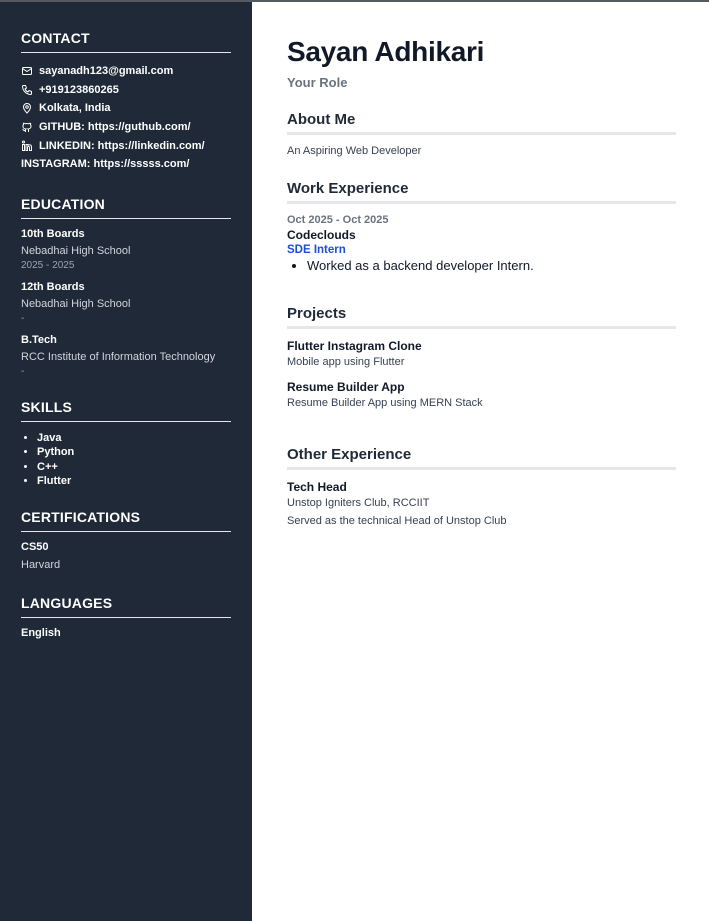 This screenshot has width=709, height=921. Describe the element at coordinates (346, 387) in the screenshot. I see `project-title: Resume Builder App` at that location.